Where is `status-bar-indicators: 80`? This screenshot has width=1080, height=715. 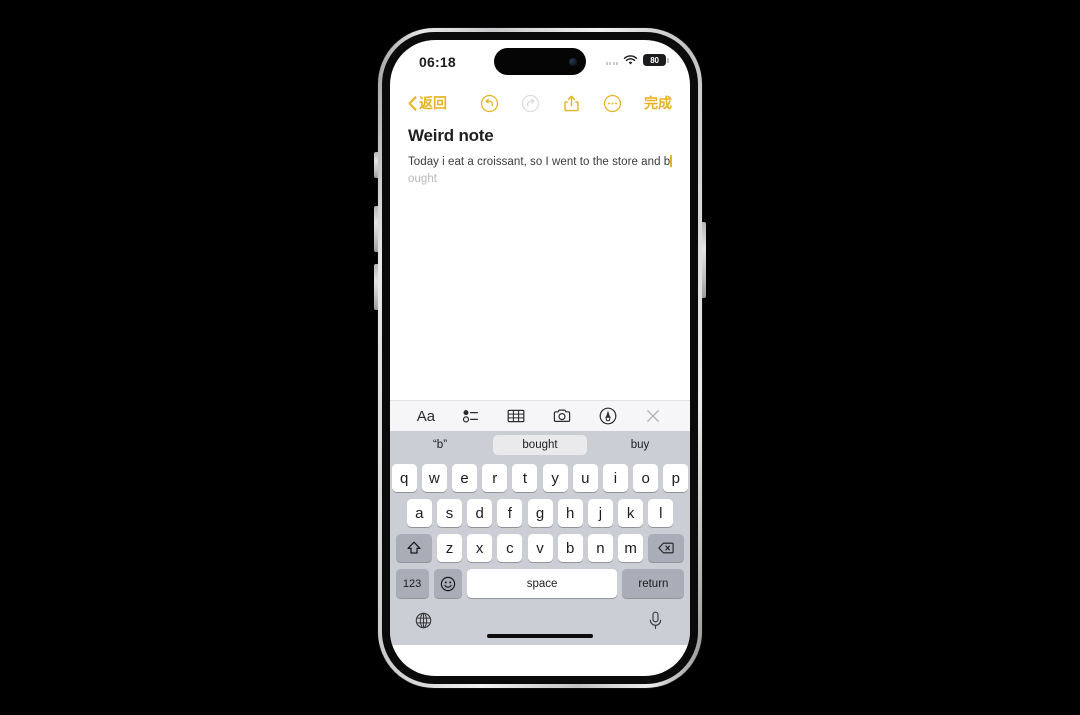
status-bar-indicators: 80 is located at coordinates (637, 60).